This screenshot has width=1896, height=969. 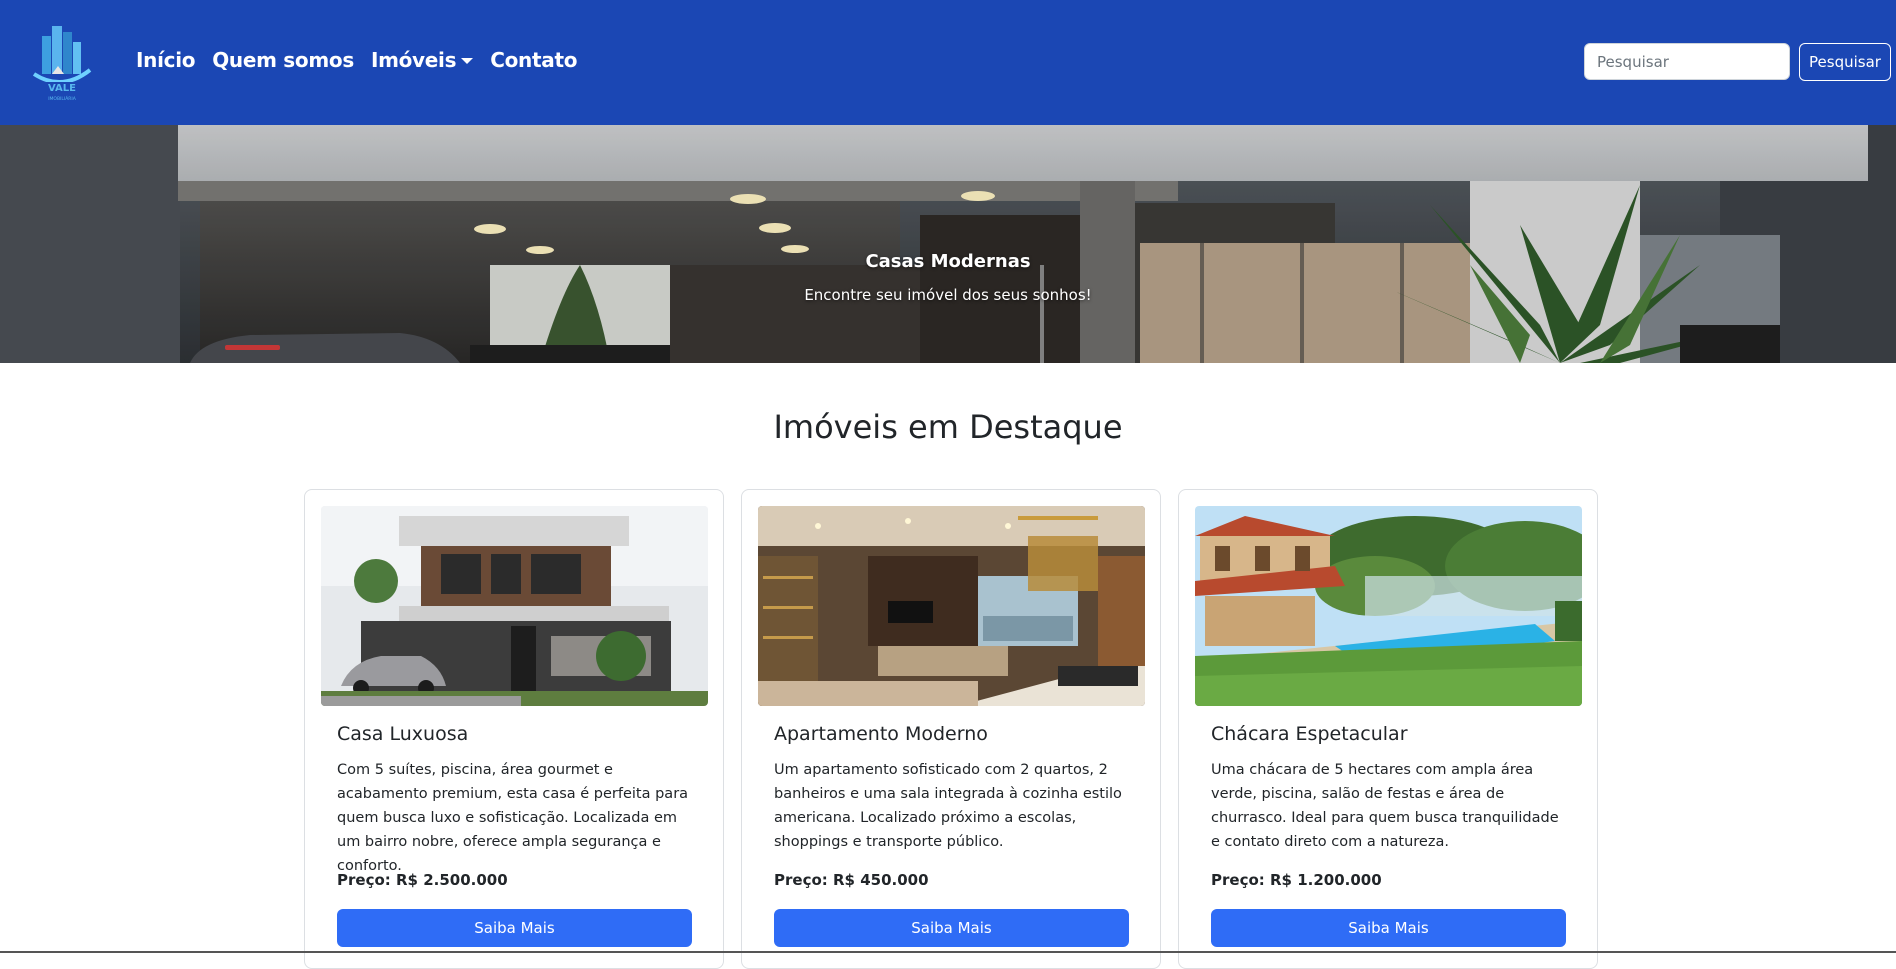 What do you see at coordinates (467, 61) in the screenshot?
I see `caret-down-icon` at bounding box center [467, 61].